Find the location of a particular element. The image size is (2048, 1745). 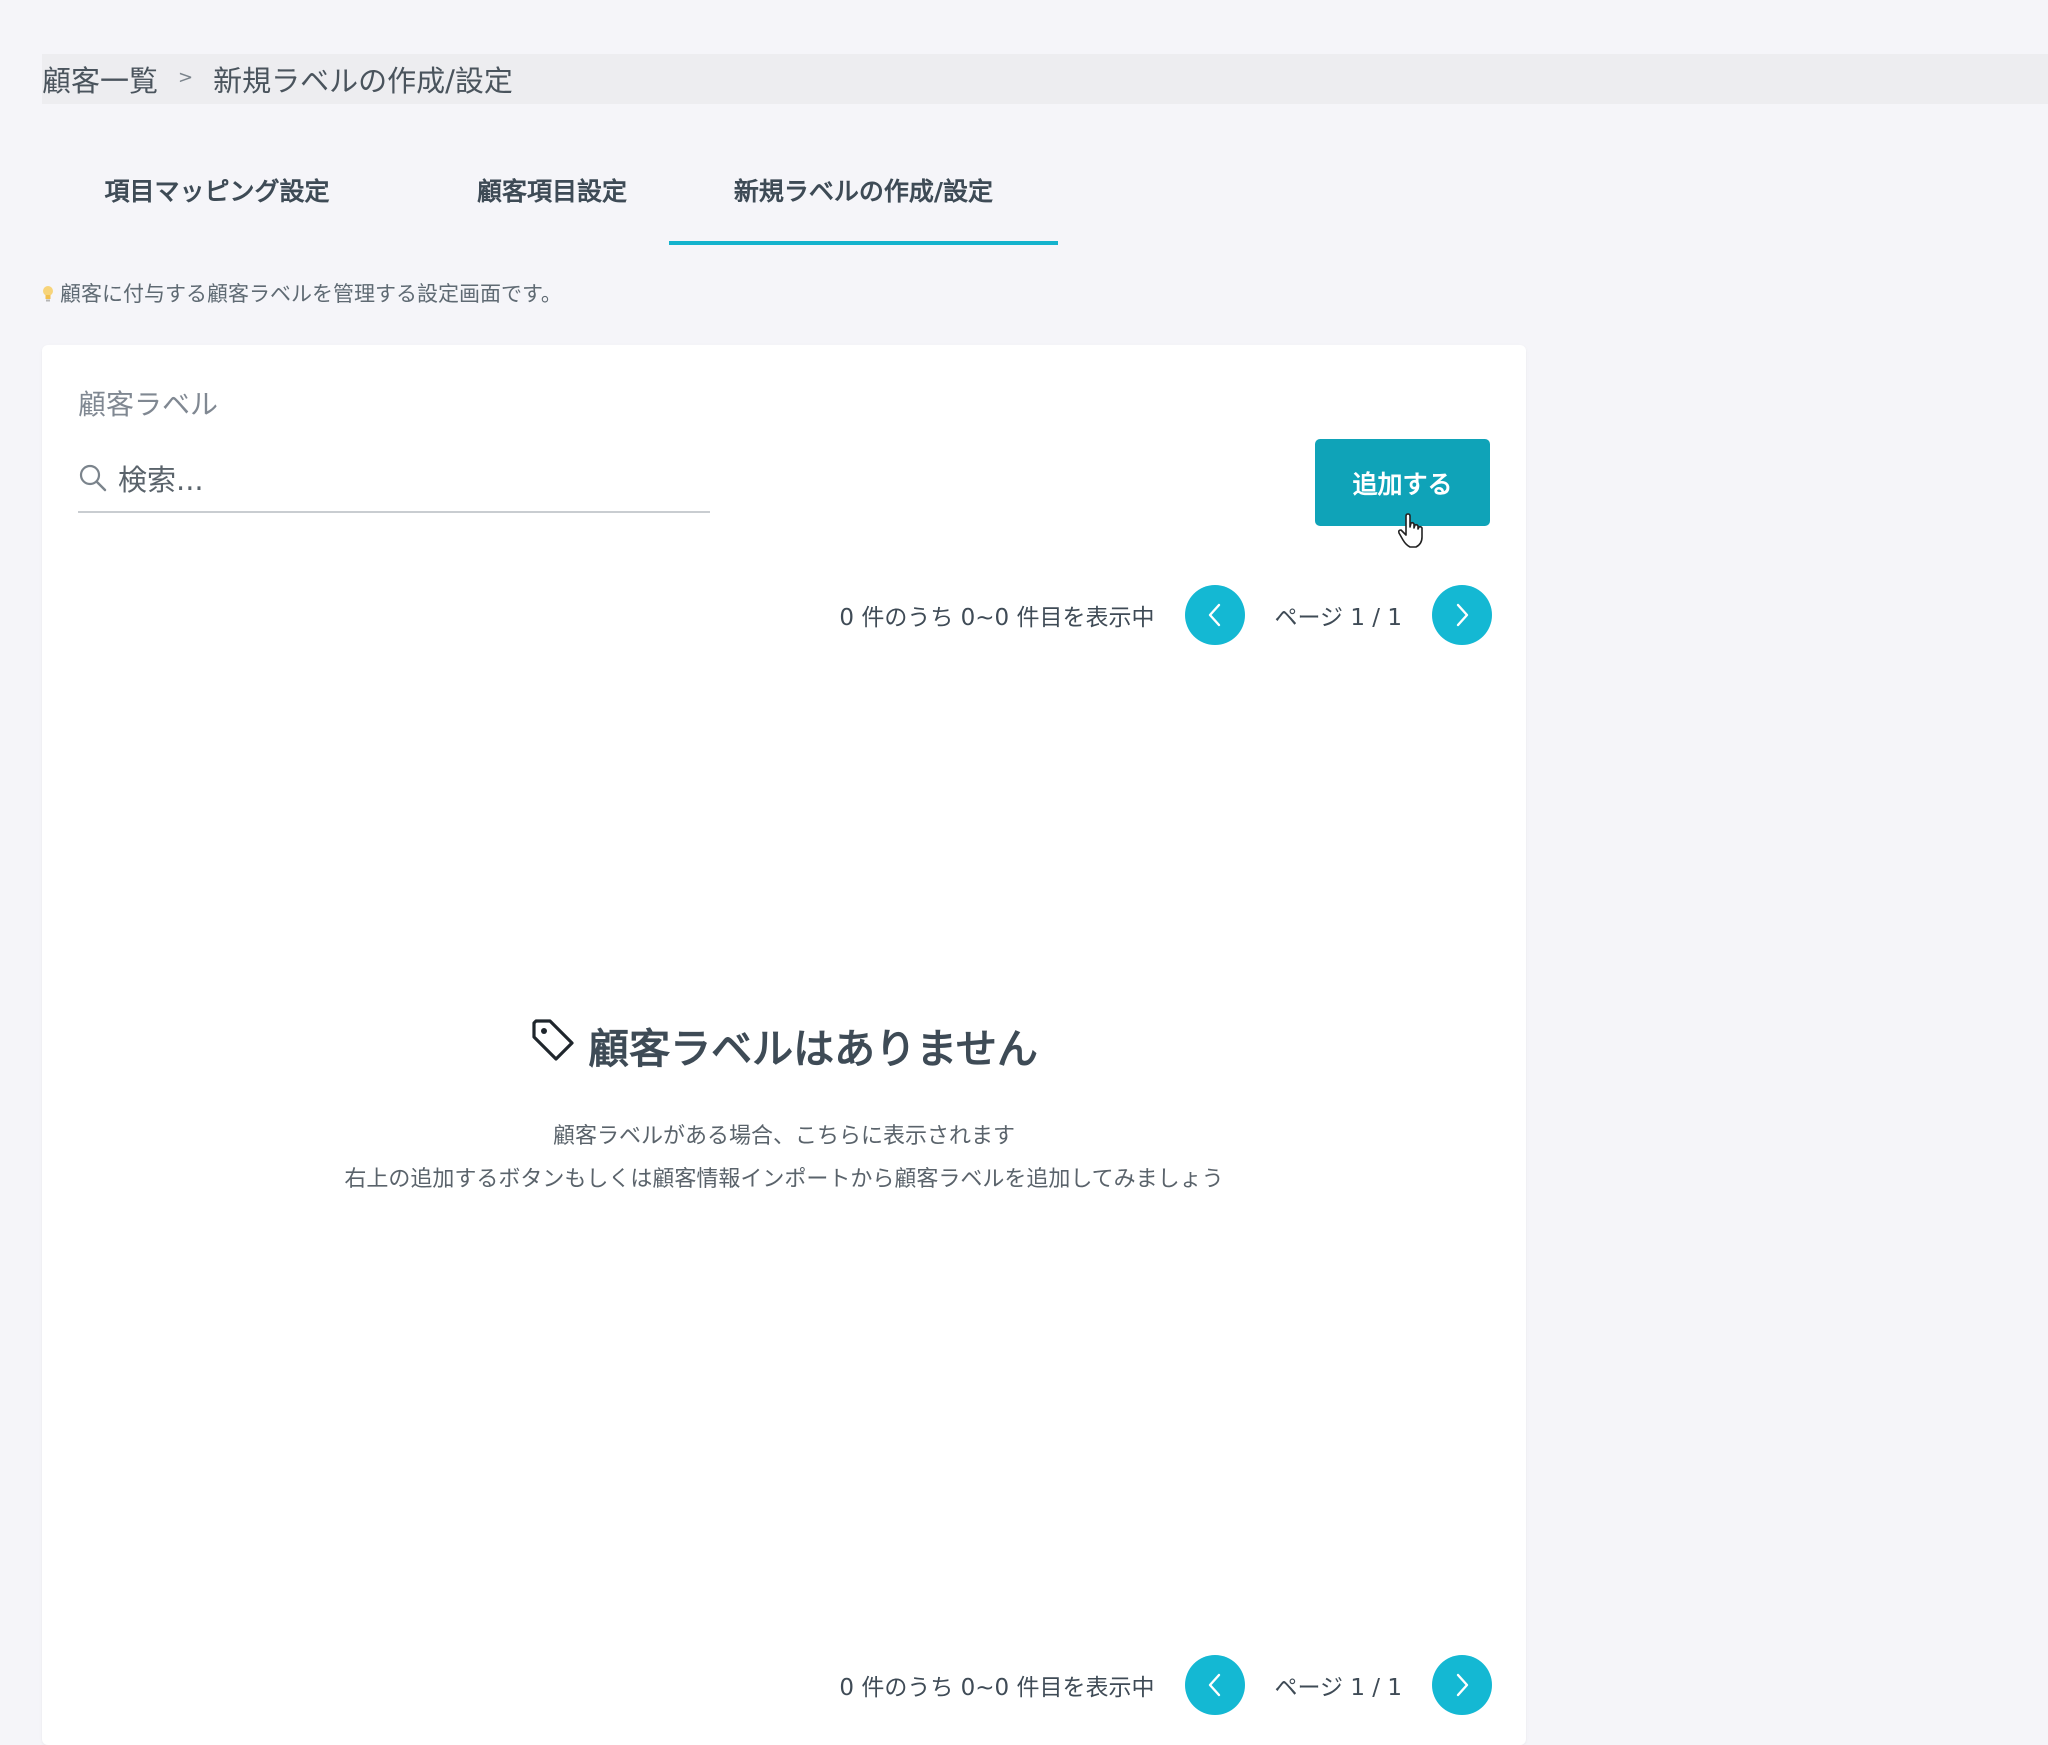

search-icon is located at coordinates (93, 480).